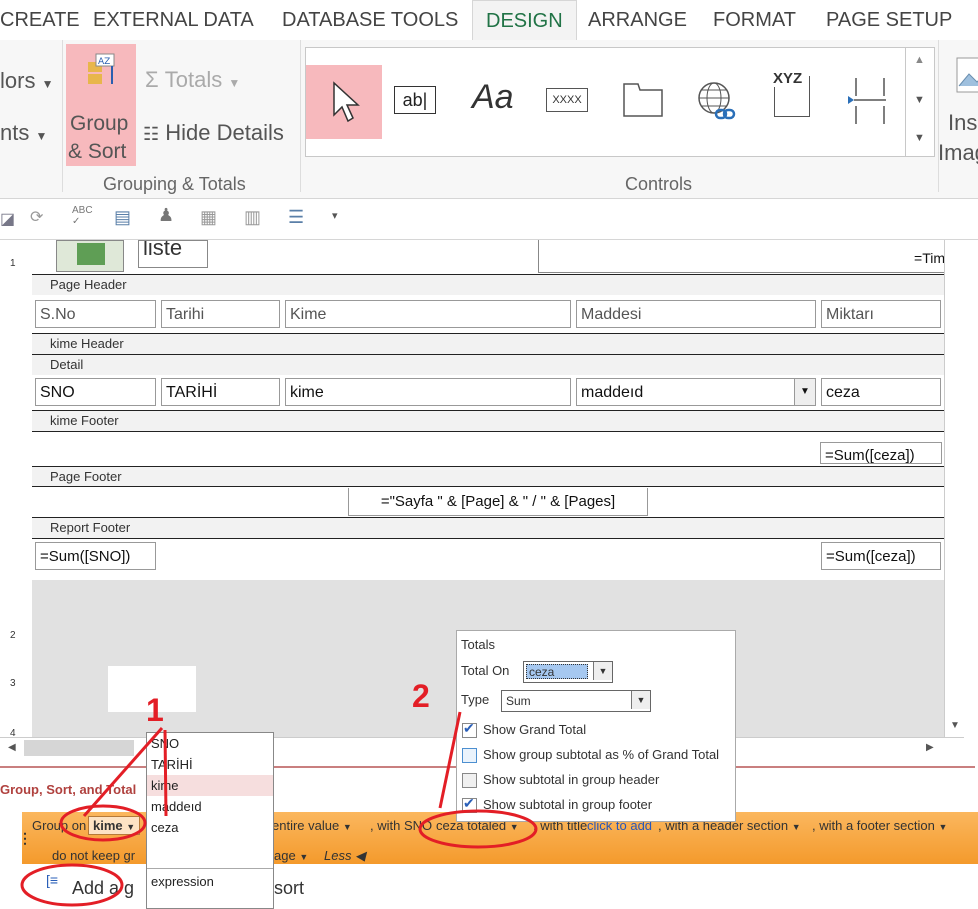 This screenshot has width=978, height=909. Describe the element at coordinates (192, 80) in the screenshot. I see `totals-button: Σ Totals ▼` at that location.